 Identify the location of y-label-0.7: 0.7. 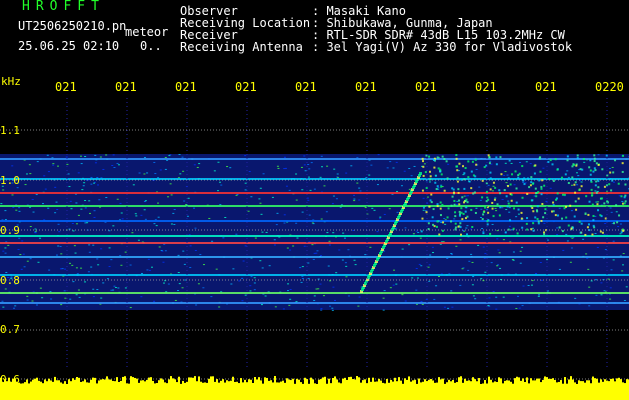
(10, 329).